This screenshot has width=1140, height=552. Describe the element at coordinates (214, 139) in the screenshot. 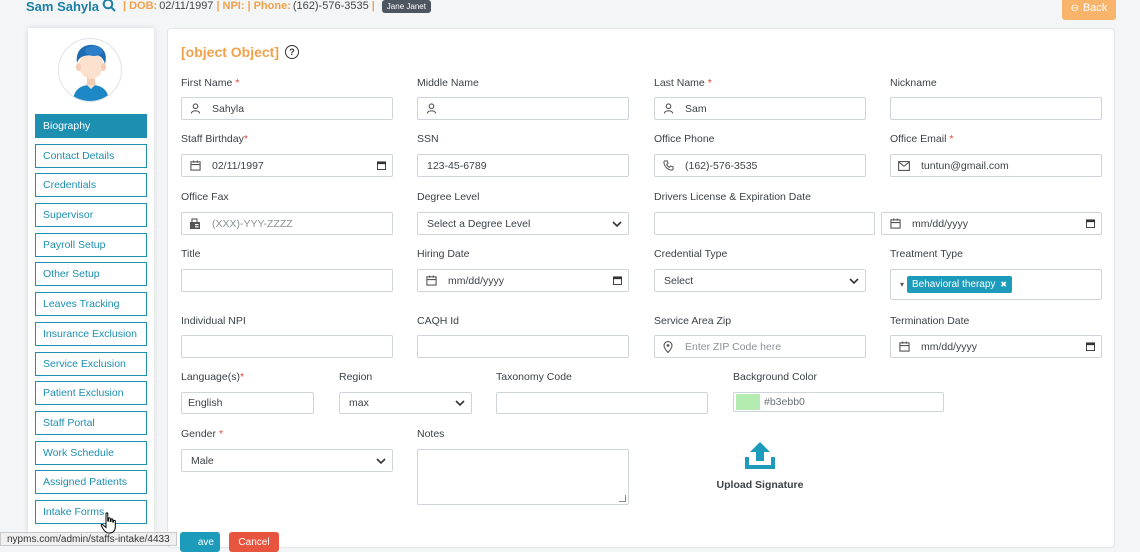

I see `birthday-label: Staff Birthday*` at that location.